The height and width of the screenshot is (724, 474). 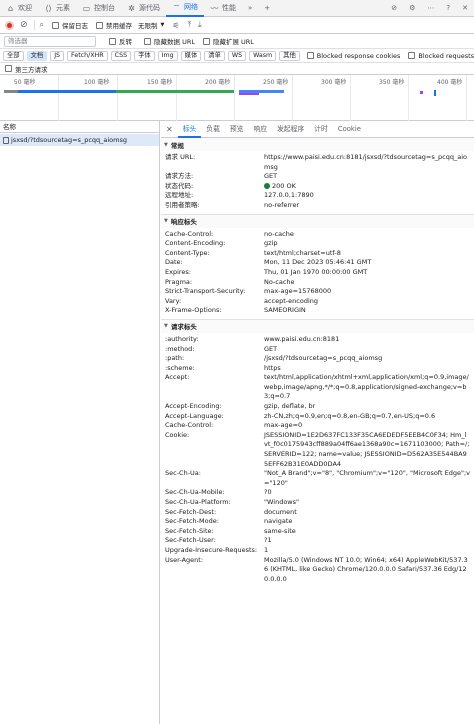 What do you see at coordinates (192, 521) in the screenshot?
I see `header-key: Sec-Fetch-Mode:` at bounding box center [192, 521].